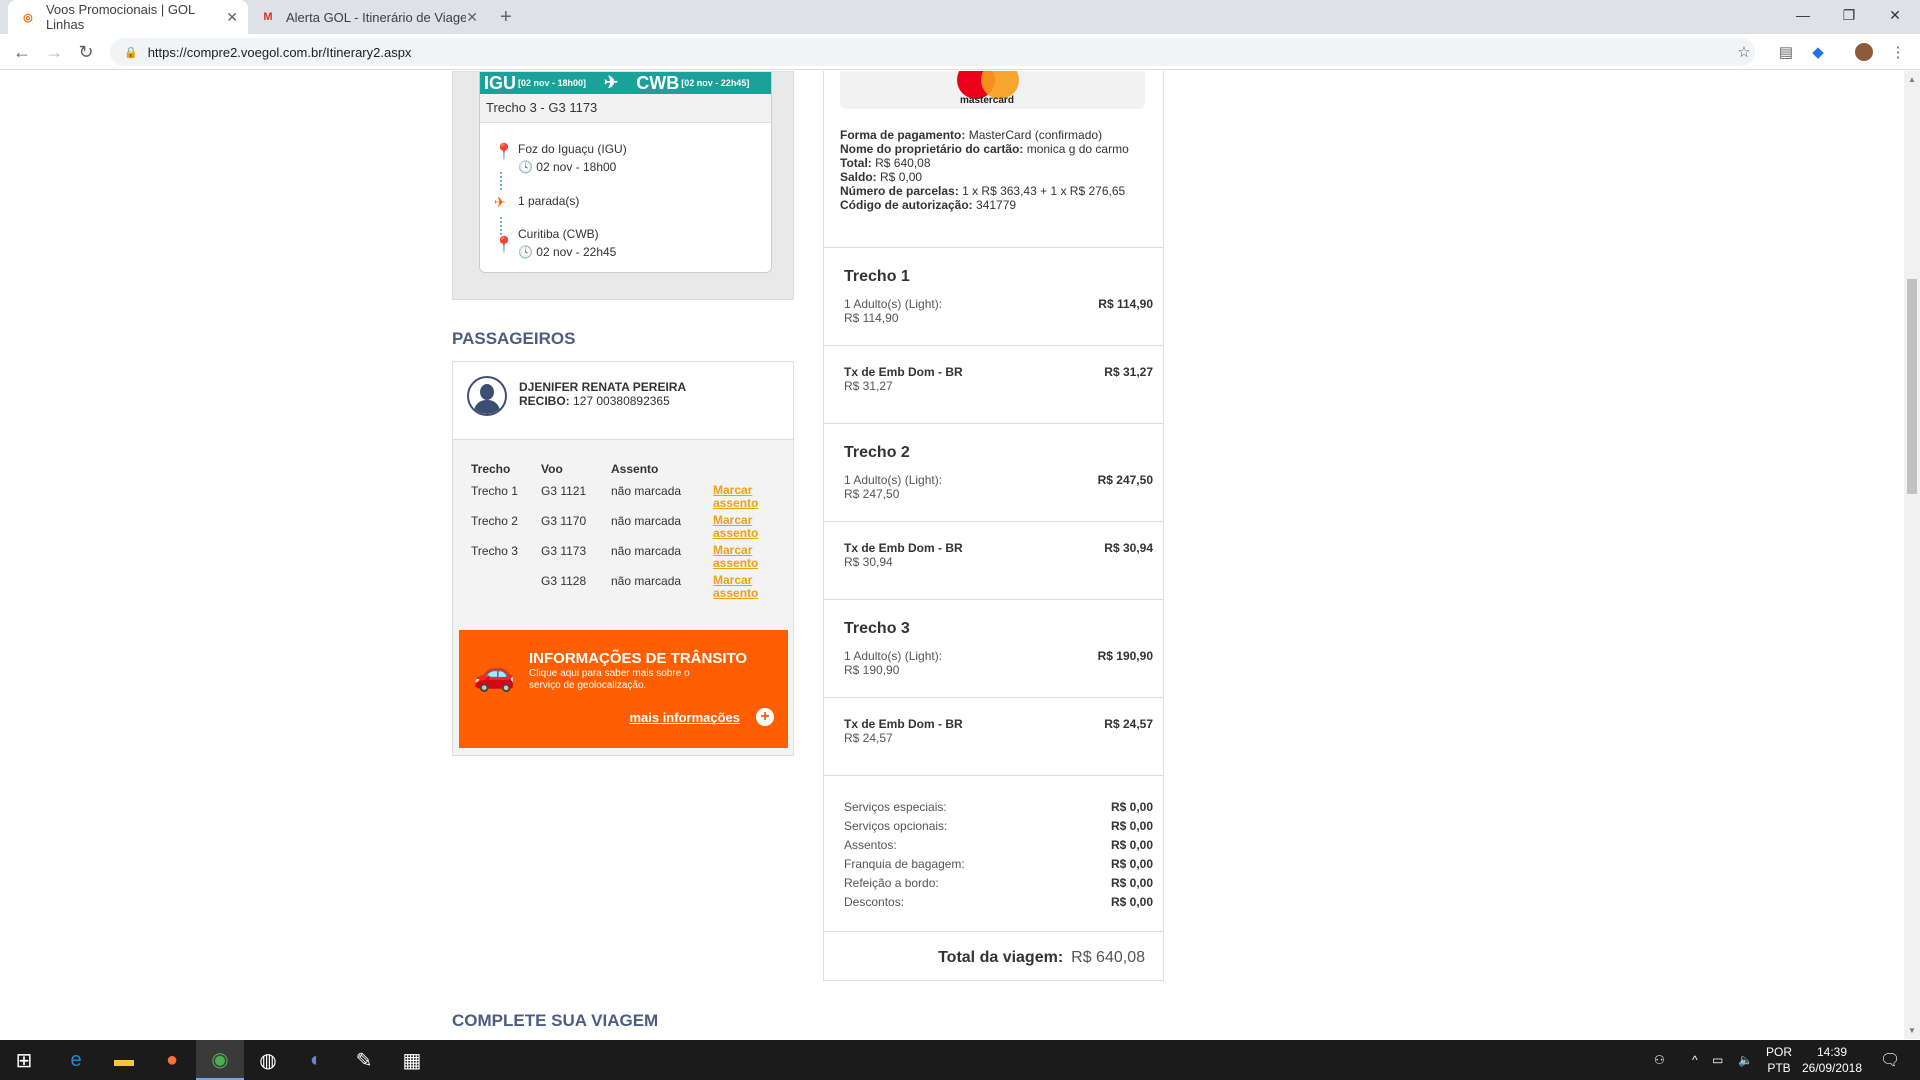  Describe the element at coordinates (1744, 52) in the screenshot. I see `star-icon: ☆` at that location.